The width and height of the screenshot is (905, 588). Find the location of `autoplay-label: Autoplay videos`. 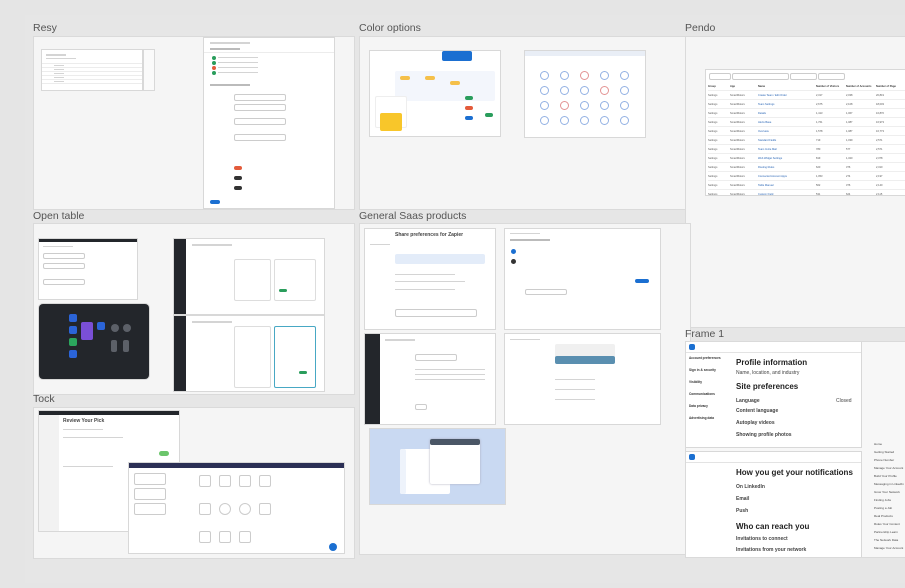

autoplay-label: Autoplay videos is located at coordinates (755, 423).